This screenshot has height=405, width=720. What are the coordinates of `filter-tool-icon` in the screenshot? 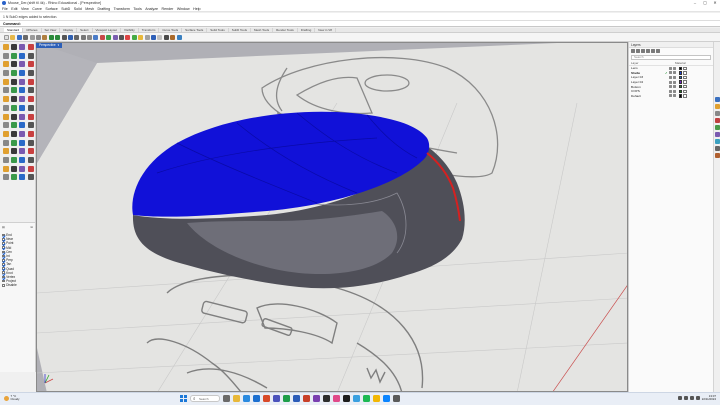 It's located at (30, 125).